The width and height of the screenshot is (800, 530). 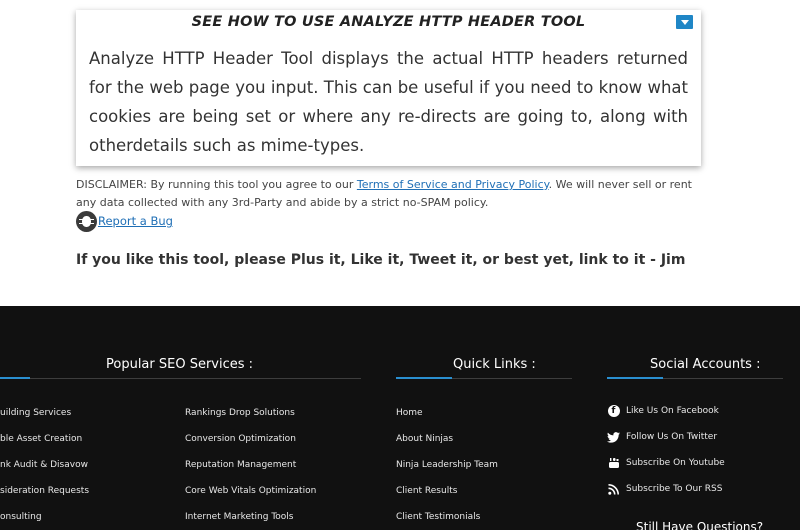 What do you see at coordinates (613, 411) in the screenshot?
I see `facebook-icon: f` at bounding box center [613, 411].